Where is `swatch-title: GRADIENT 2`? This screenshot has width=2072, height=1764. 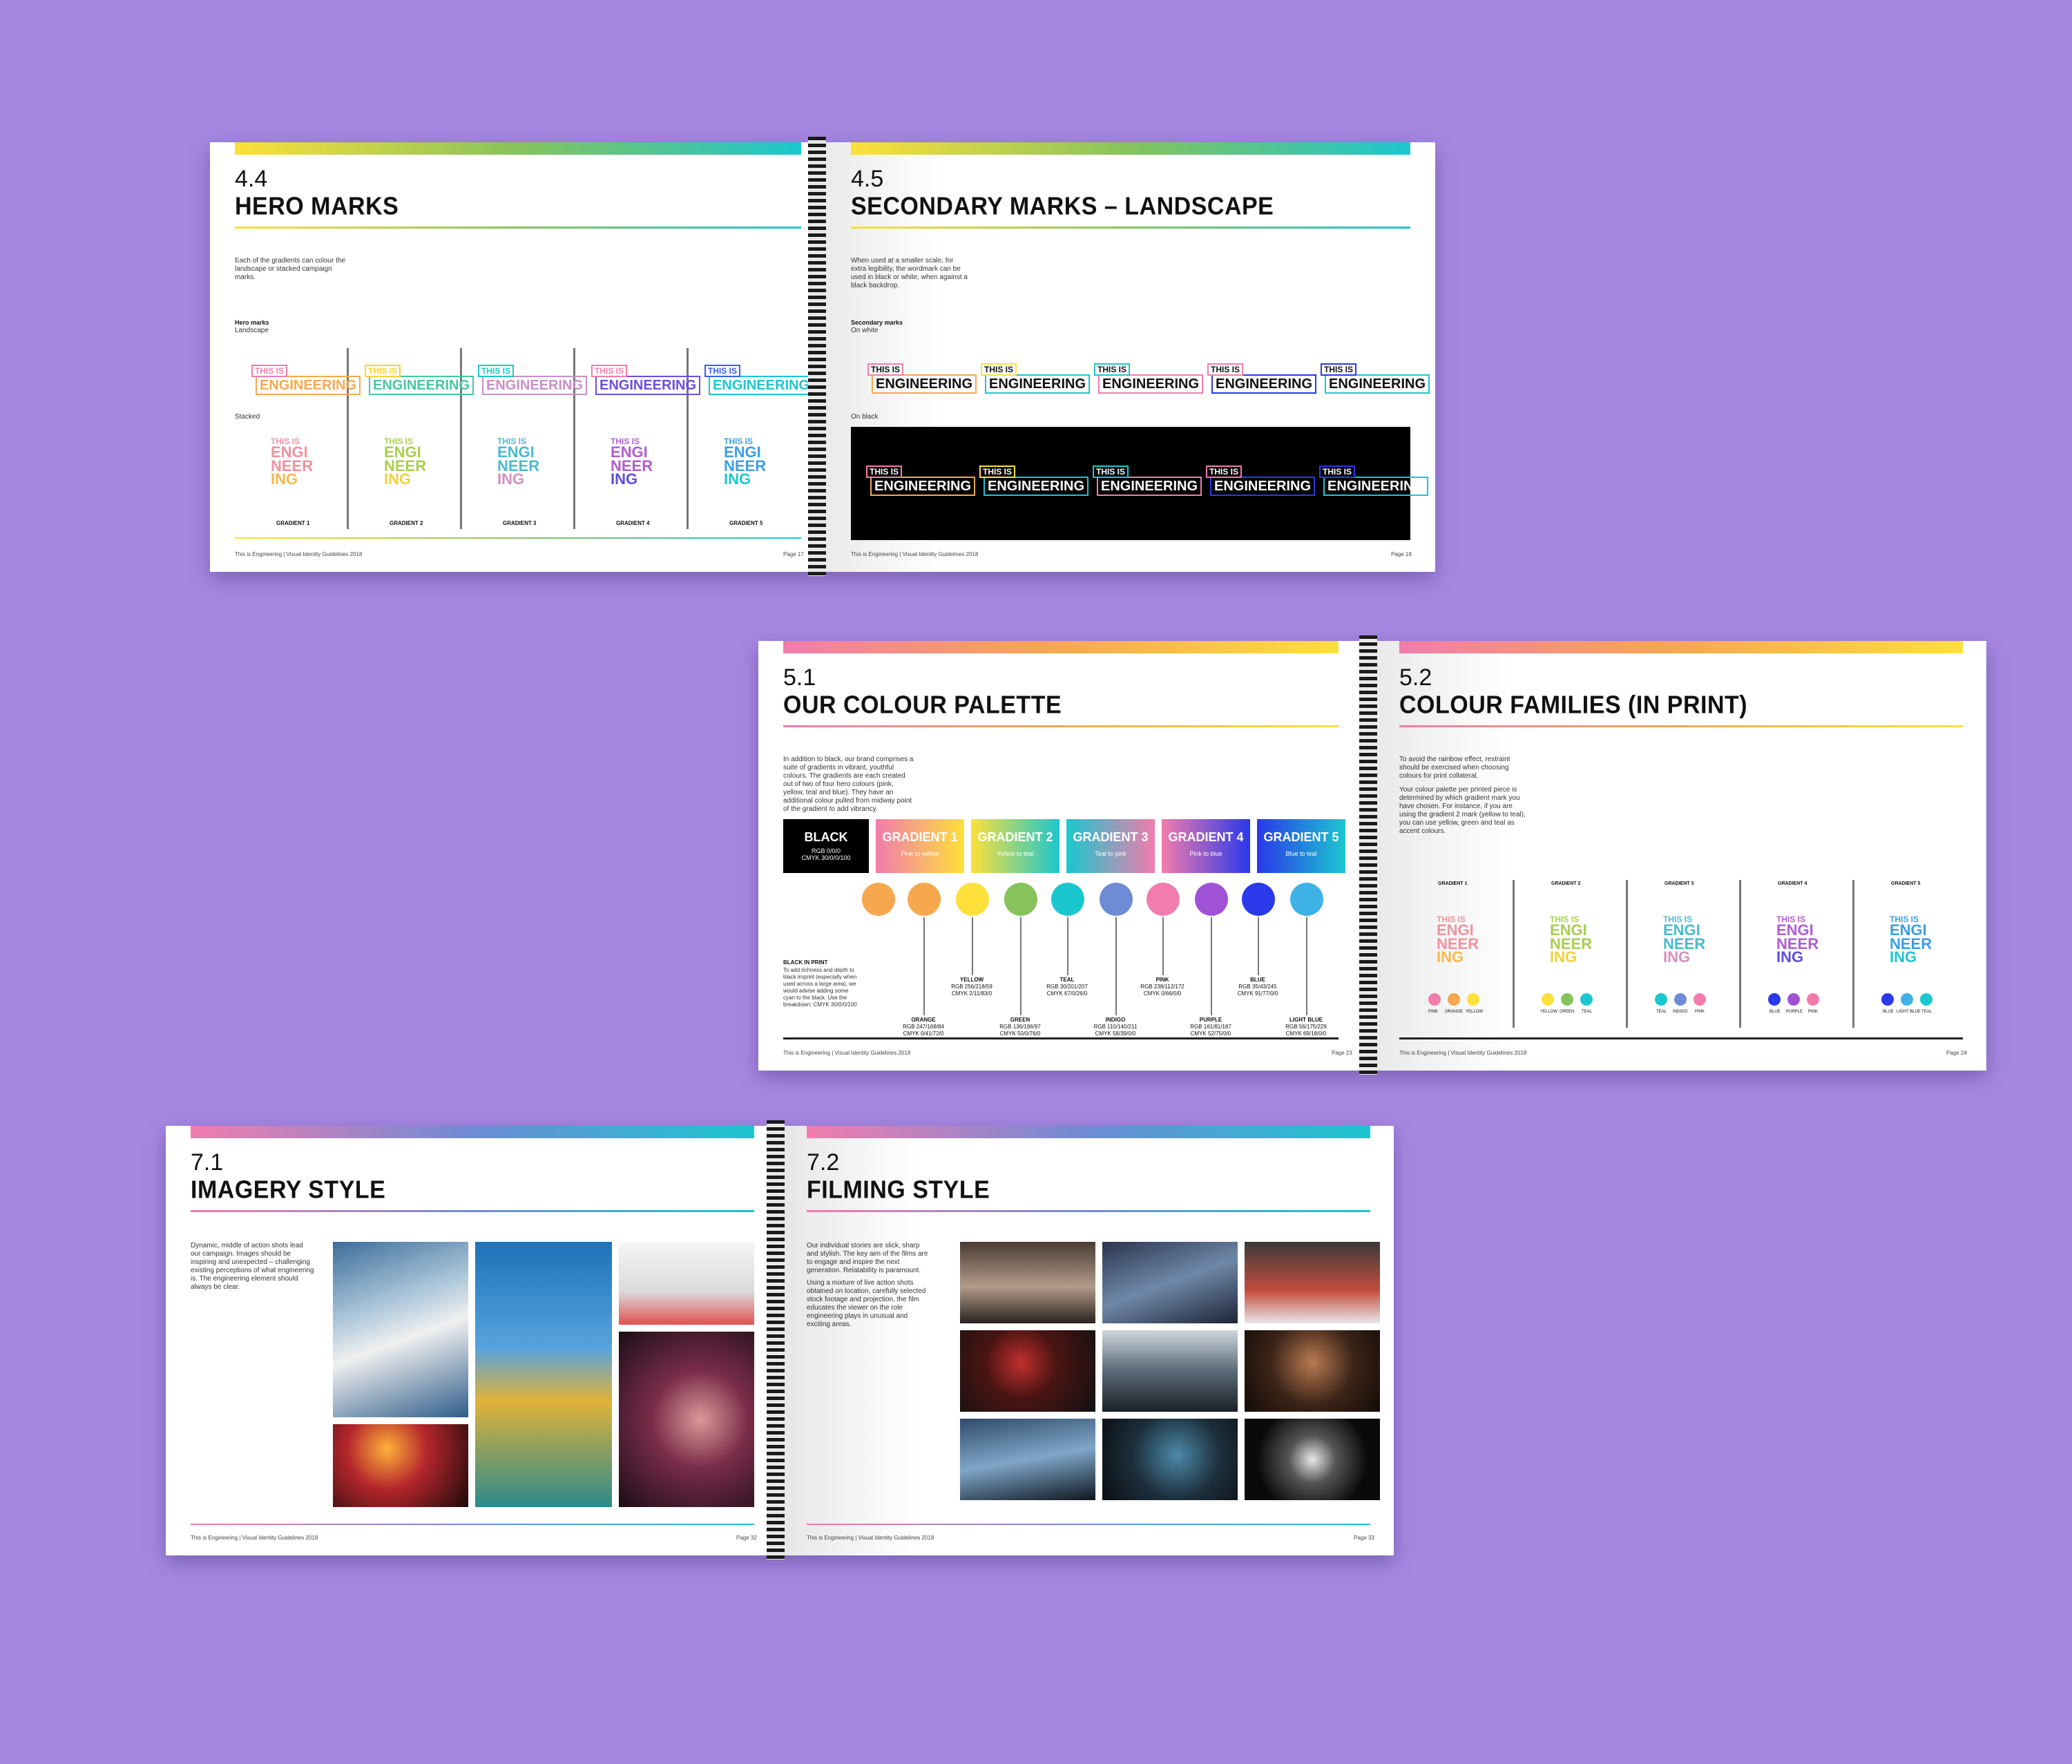
swatch-title: GRADIENT 2 is located at coordinates (1015, 837).